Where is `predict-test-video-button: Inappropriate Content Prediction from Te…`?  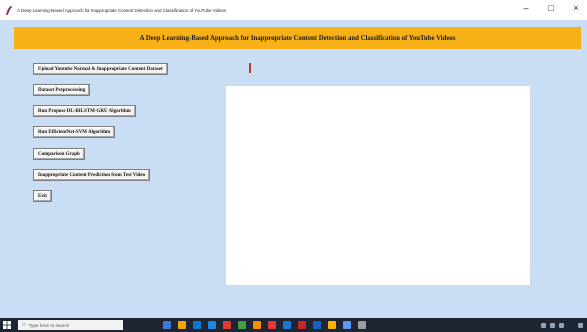 predict-test-video-button: Inappropriate Content Prediction from Te… is located at coordinates (92, 175).